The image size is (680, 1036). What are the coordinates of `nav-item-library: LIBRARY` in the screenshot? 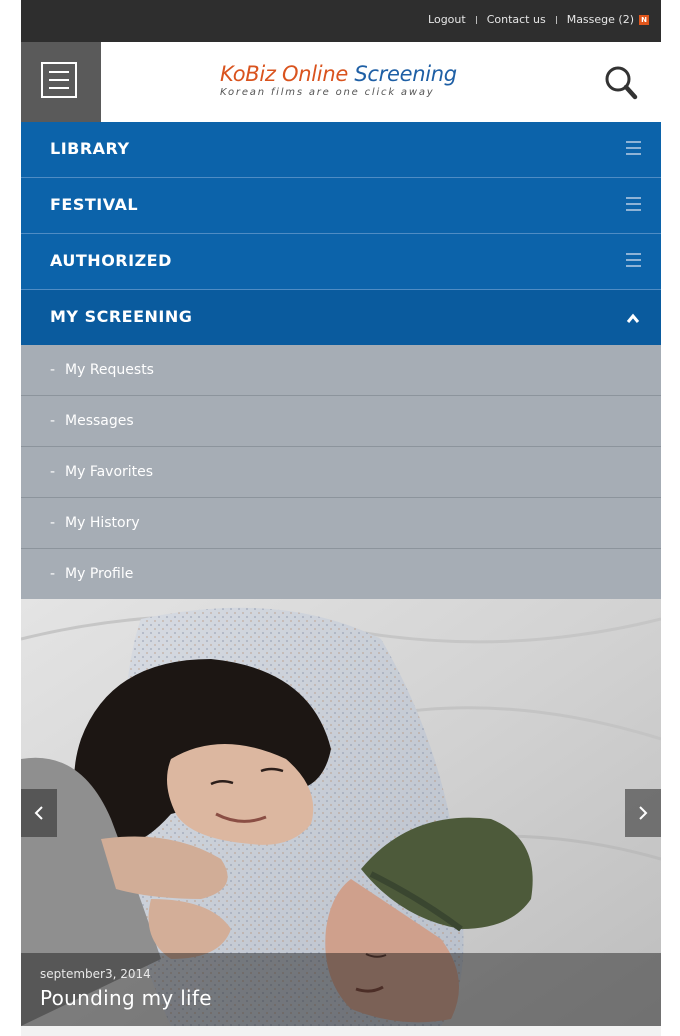 It's located at (341, 150).